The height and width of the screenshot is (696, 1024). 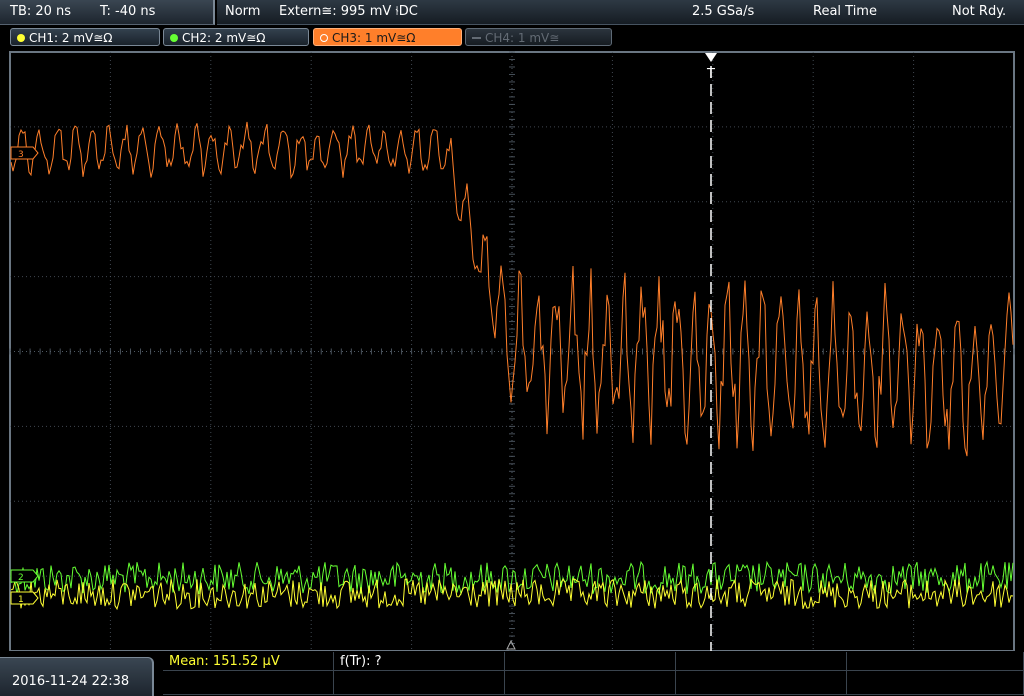 What do you see at coordinates (593, 673) in the screenshot?
I see `measurement-panel: Mean: 151.52 µV f(Tr): ?` at bounding box center [593, 673].